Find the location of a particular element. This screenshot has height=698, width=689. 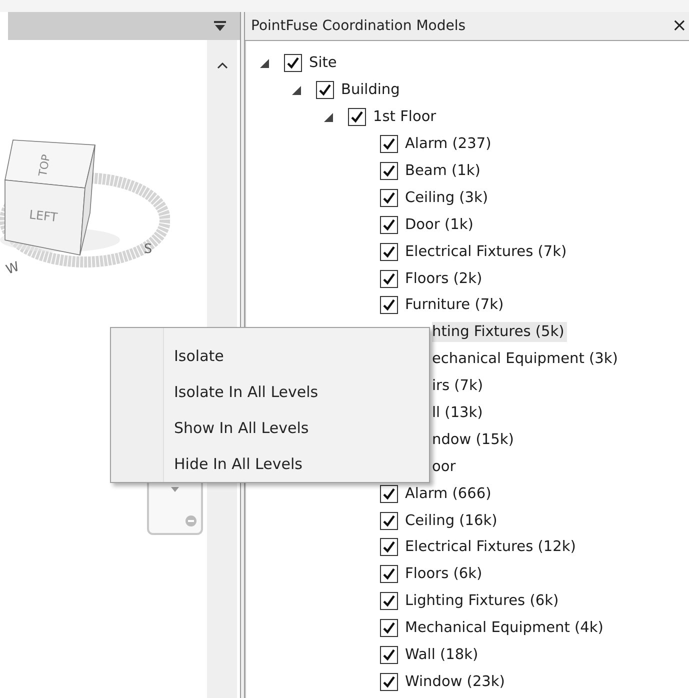

tree-item-label: ll (13k) is located at coordinates (459, 413).